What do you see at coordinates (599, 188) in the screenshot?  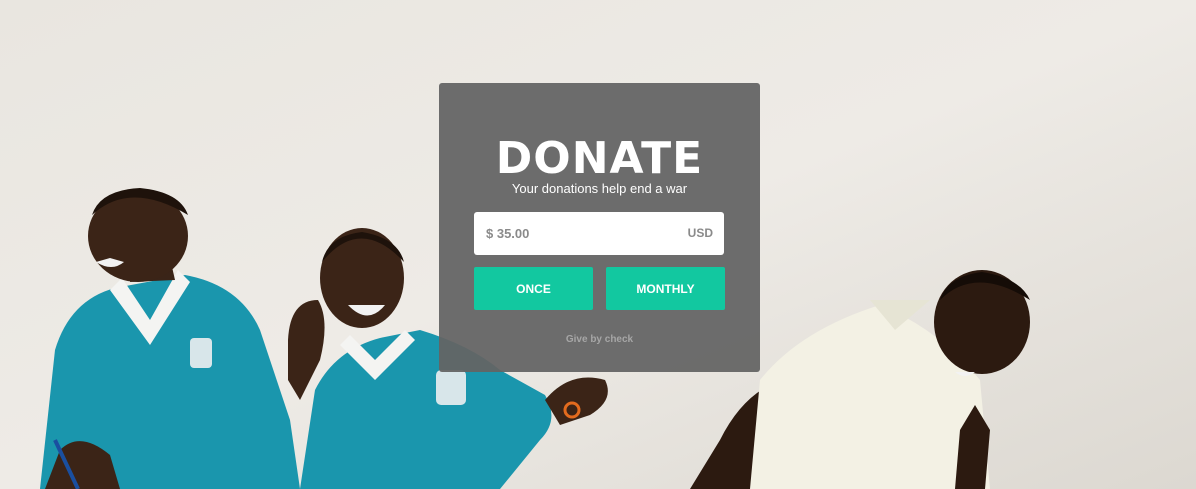 I see `donate-subtitle: Your donations help end a war` at bounding box center [599, 188].